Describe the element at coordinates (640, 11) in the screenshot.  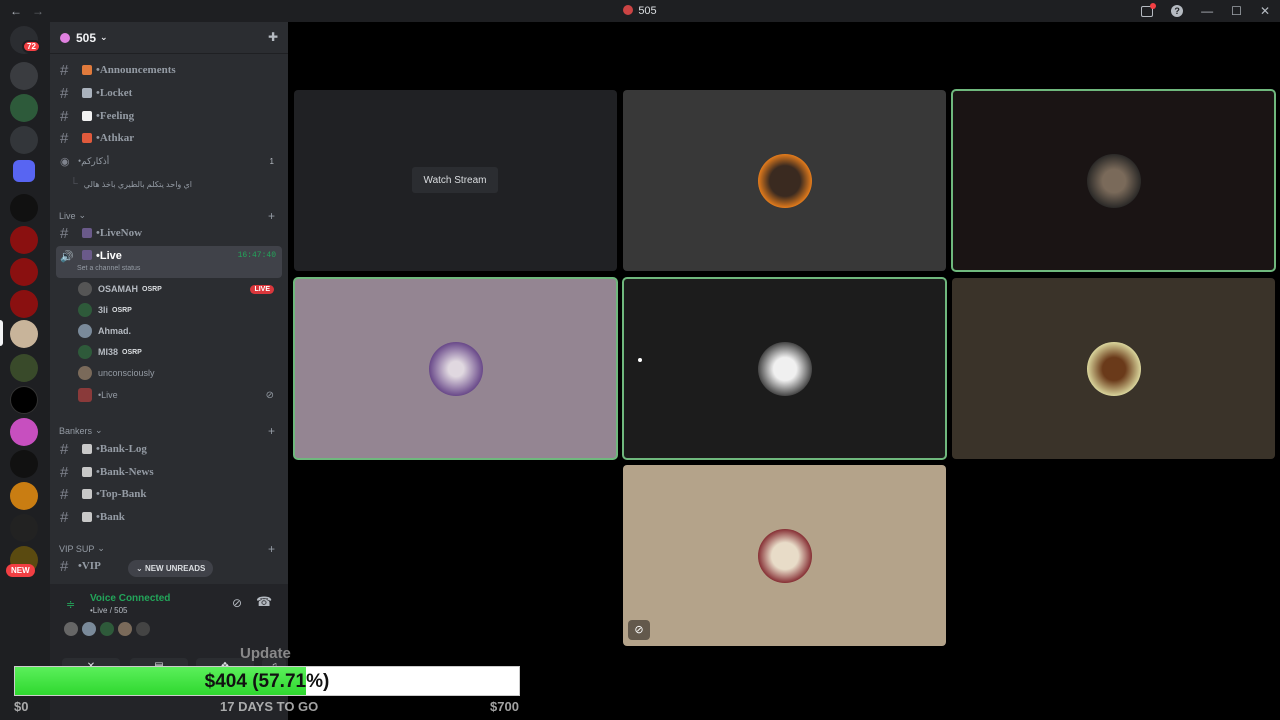
I see `title-bar: ← → 505 ? — ☐ ✕` at that location.